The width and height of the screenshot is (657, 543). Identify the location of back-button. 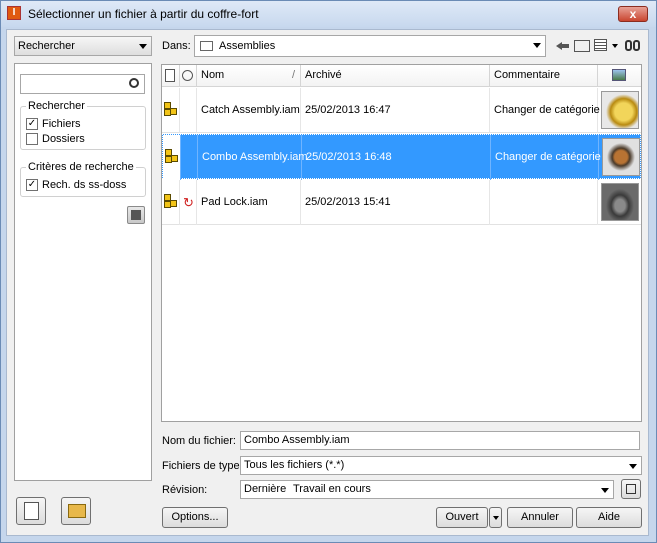
(563, 46).